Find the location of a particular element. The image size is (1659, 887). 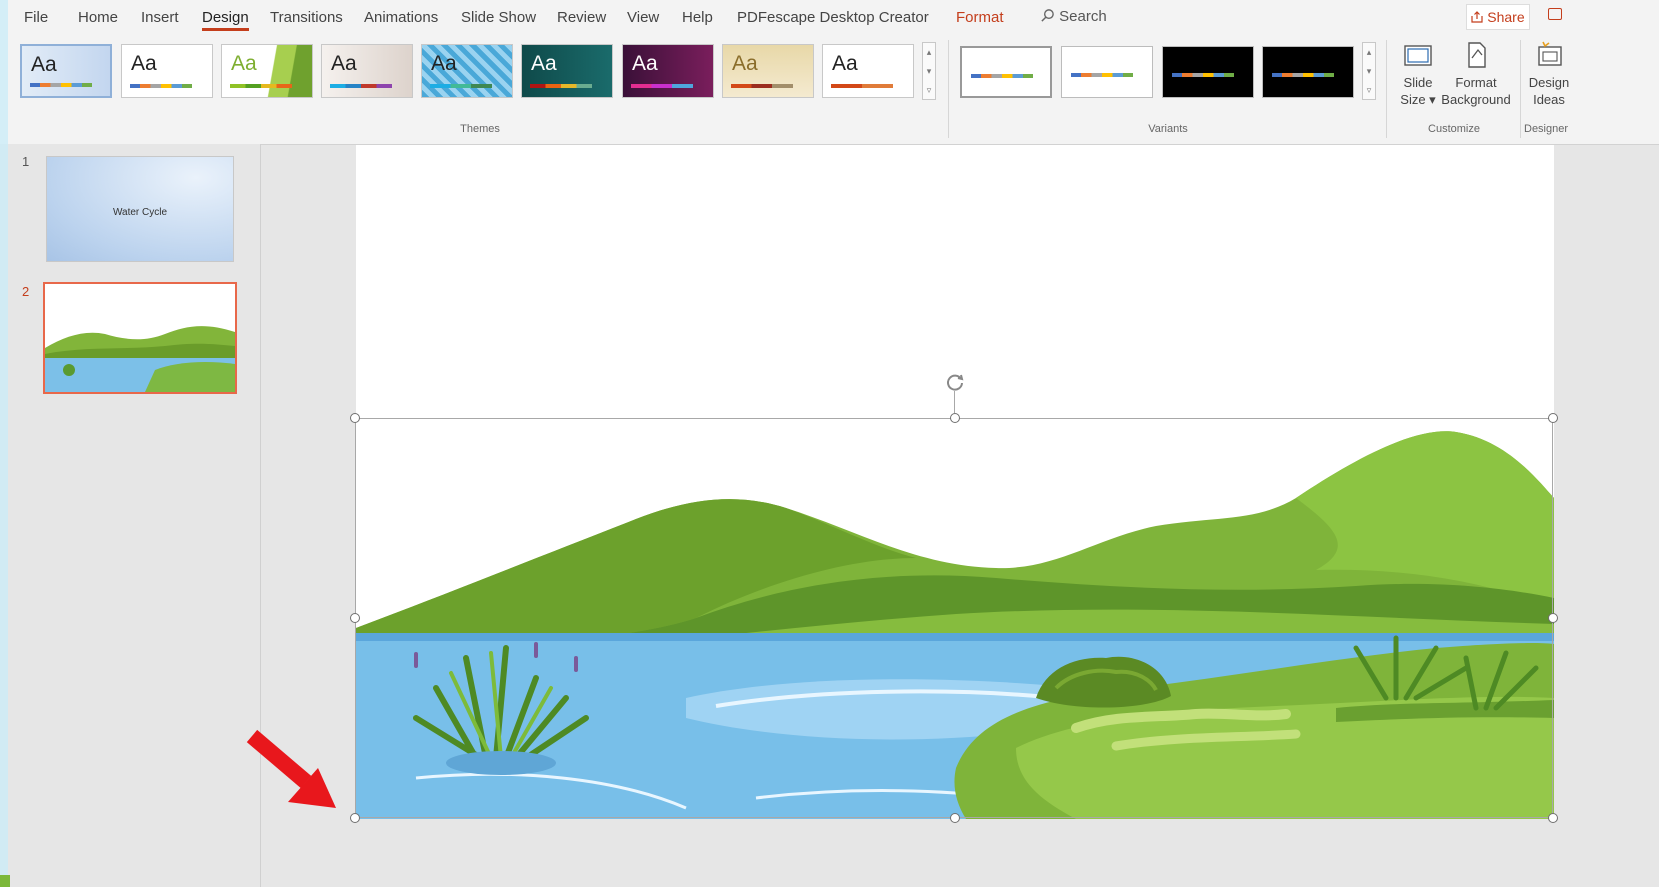

rotate-handle-connector is located at coordinates (954, 402).